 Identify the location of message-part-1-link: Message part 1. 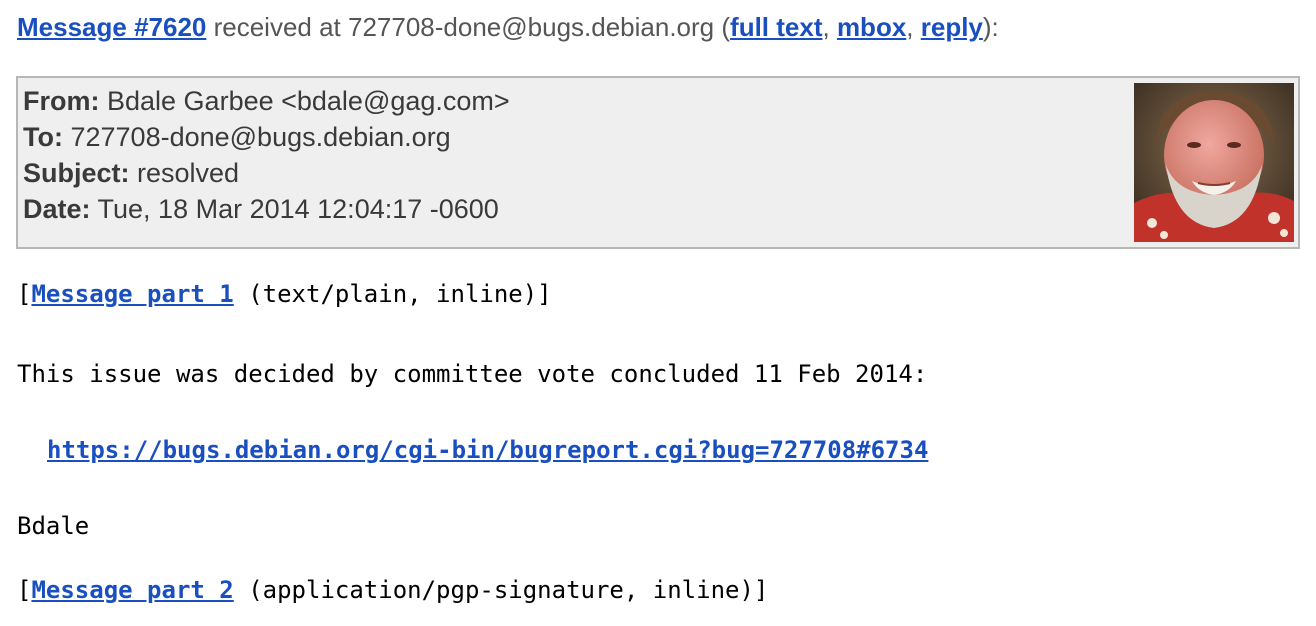
(132, 294).